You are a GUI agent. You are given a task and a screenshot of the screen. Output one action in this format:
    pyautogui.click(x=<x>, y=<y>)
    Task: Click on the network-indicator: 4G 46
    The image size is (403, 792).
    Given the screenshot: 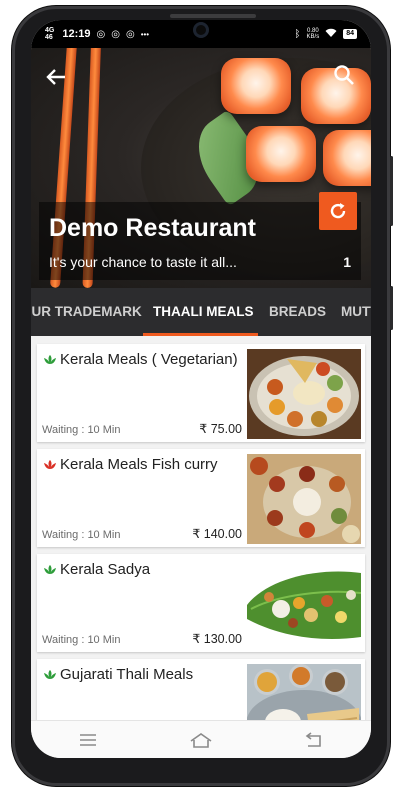 What is the action you would take?
    pyautogui.click(x=50, y=34)
    